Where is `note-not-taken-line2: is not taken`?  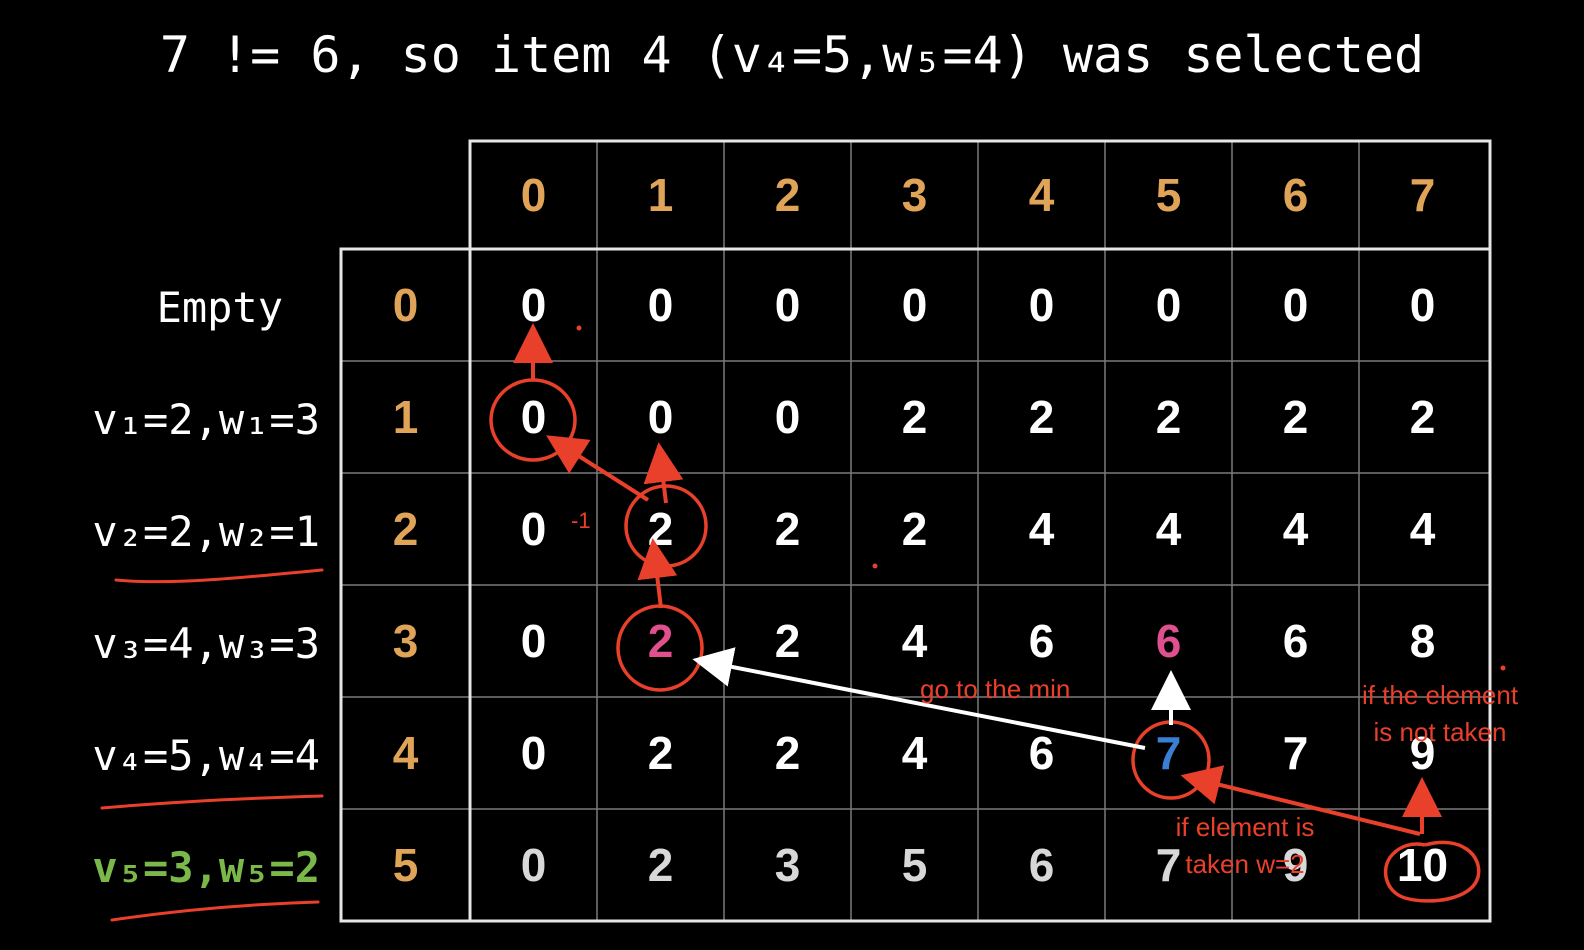
note-not-taken-line2: is not taken is located at coordinates (1440, 732).